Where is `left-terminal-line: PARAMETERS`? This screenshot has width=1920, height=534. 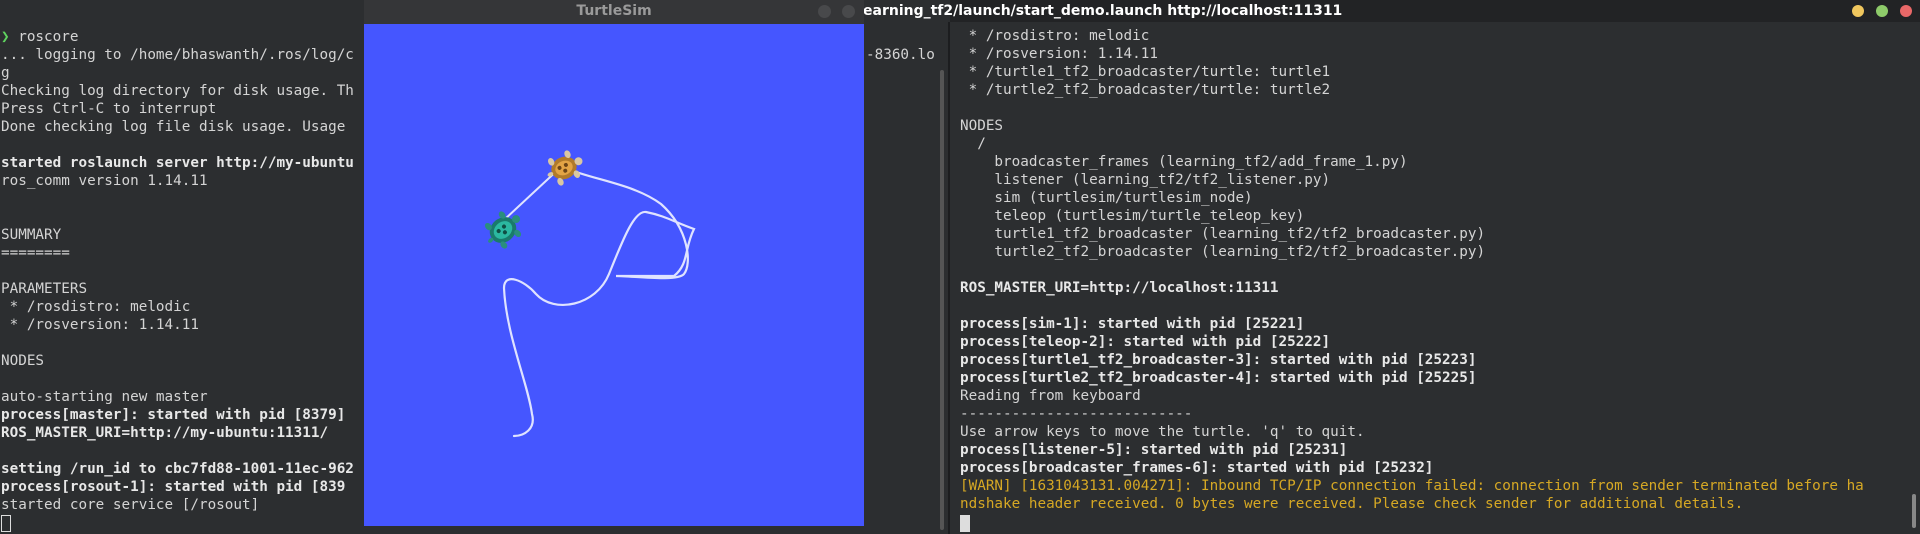
left-terminal-line: PARAMETERS is located at coordinates (44, 289).